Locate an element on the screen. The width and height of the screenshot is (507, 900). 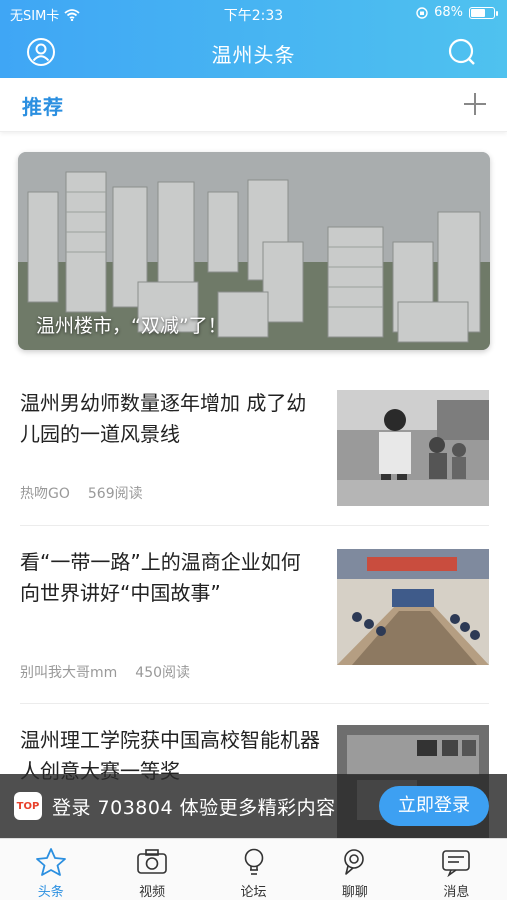
bottom-tab-bar: 头条 视频 论坛 聊聊 消息 is located at coordinates (253, 869).